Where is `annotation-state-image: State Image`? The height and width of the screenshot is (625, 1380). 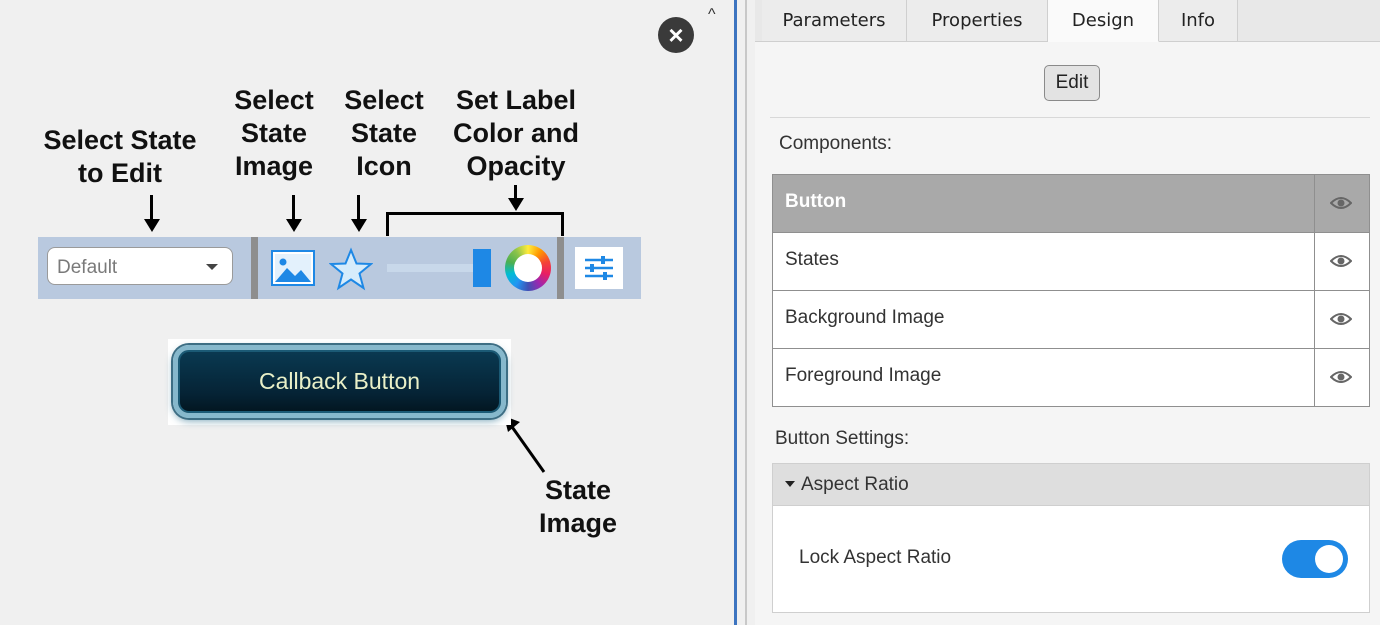 annotation-state-image: State Image is located at coordinates (578, 506).